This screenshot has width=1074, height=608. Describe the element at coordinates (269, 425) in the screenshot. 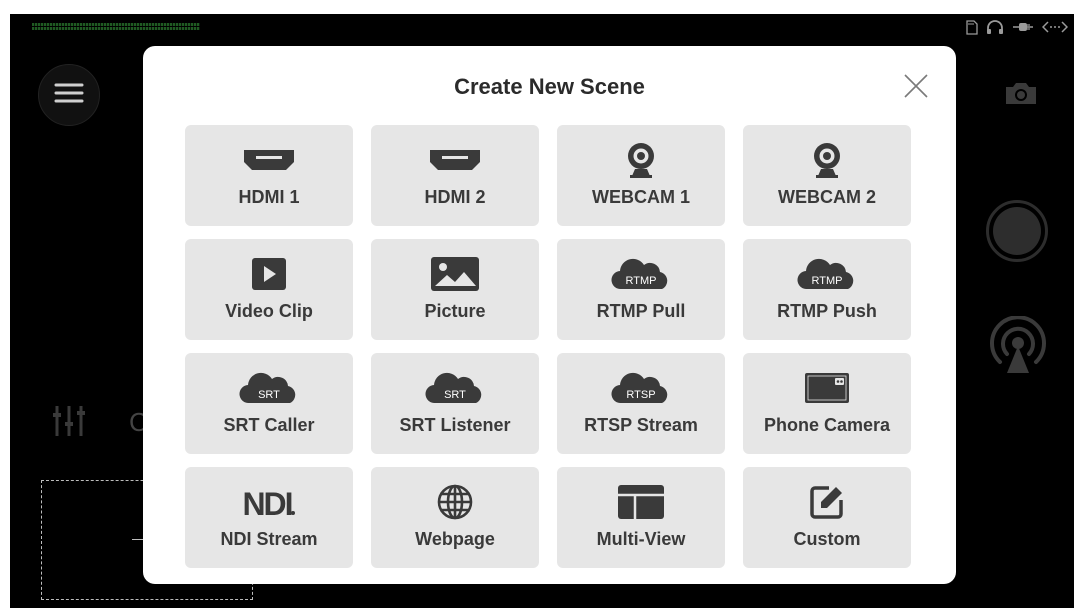

I see `tile-label: SRT Caller` at that location.